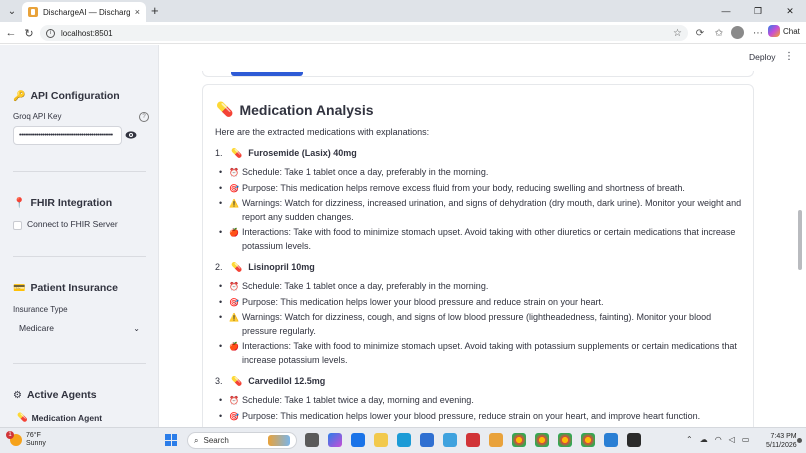  What do you see at coordinates (718, 439) in the screenshot?
I see `wifi-icon: ◠` at bounding box center [718, 439].